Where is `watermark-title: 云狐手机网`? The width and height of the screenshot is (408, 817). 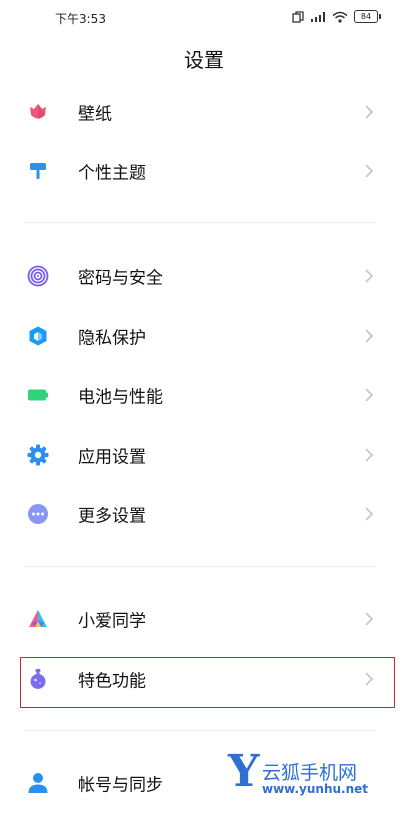
watermark-title: 云狐手机网 is located at coordinates (310, 773).